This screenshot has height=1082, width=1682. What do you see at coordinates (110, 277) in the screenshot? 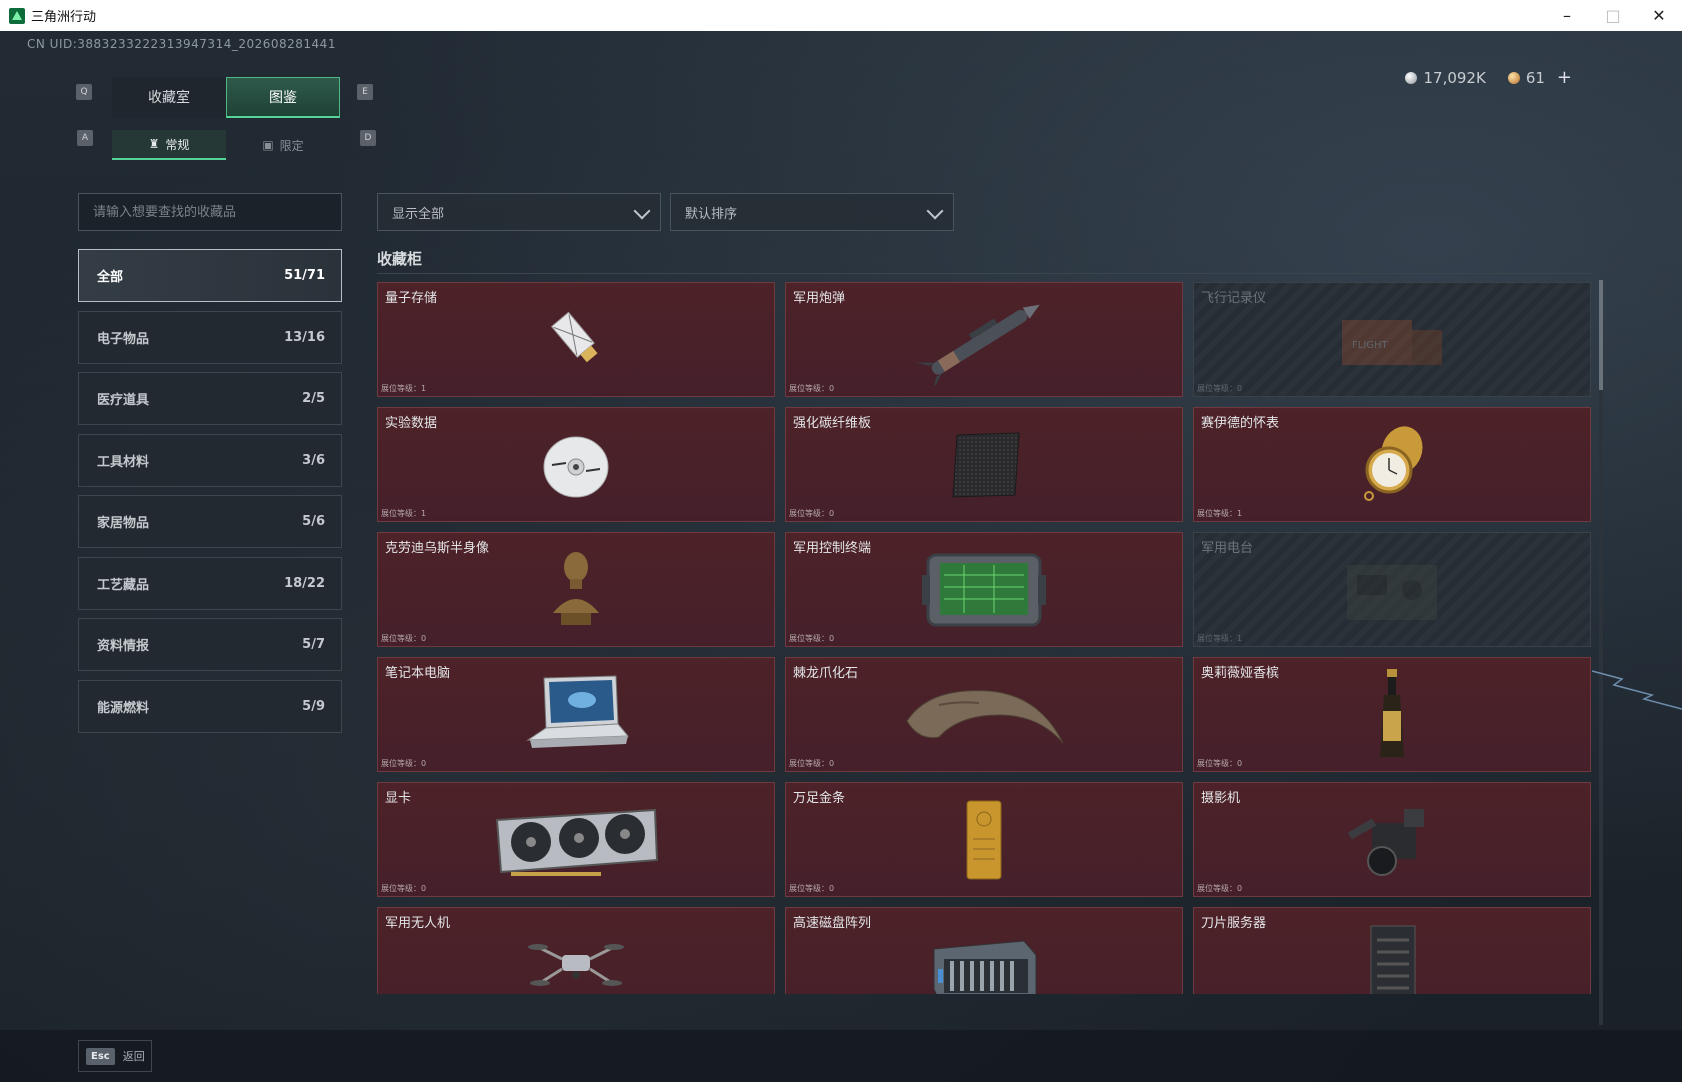
I see `category-label: 全部` at bounding box center [110, 277].